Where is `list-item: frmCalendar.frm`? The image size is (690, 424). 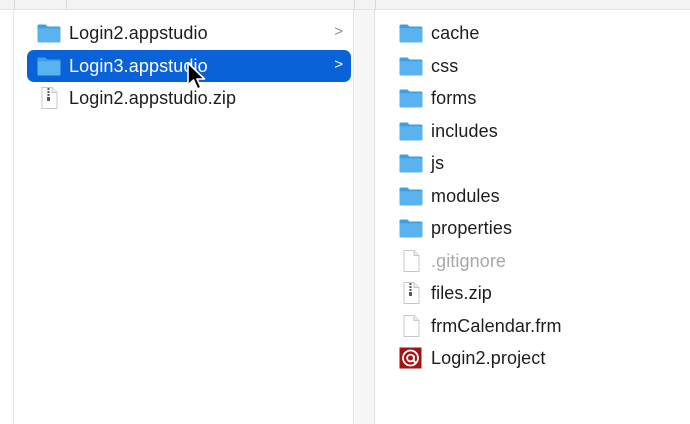
list-item: frmCalendar.frm is located at coordinates (543, 326).